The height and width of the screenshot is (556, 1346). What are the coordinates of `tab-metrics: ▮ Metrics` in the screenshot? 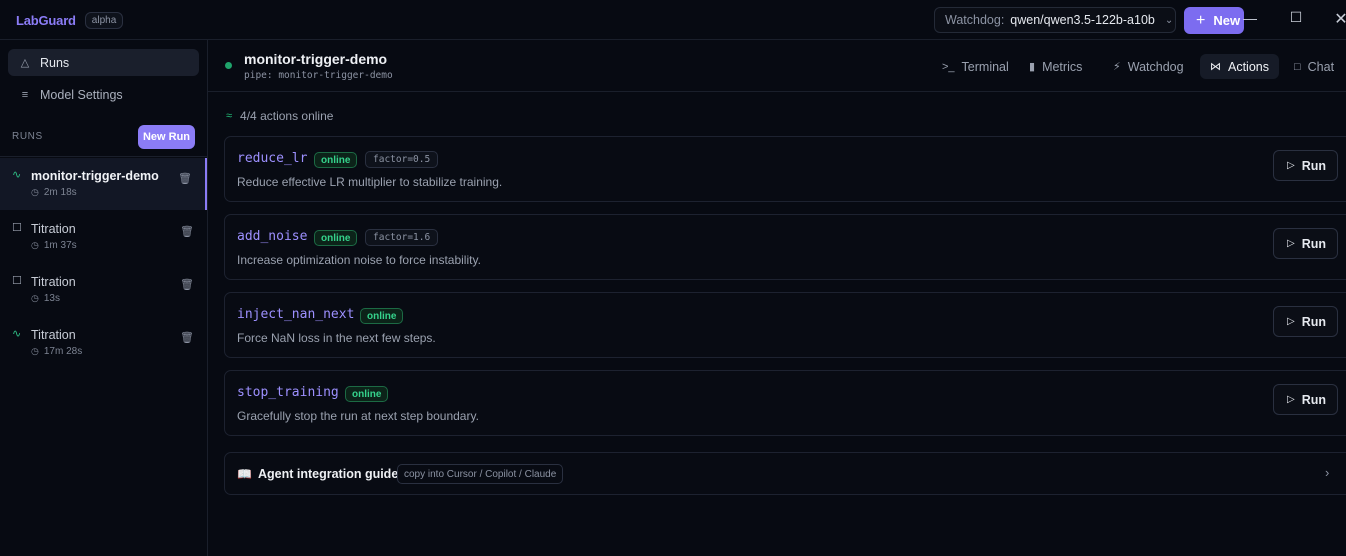 It's located at (1055, 66).